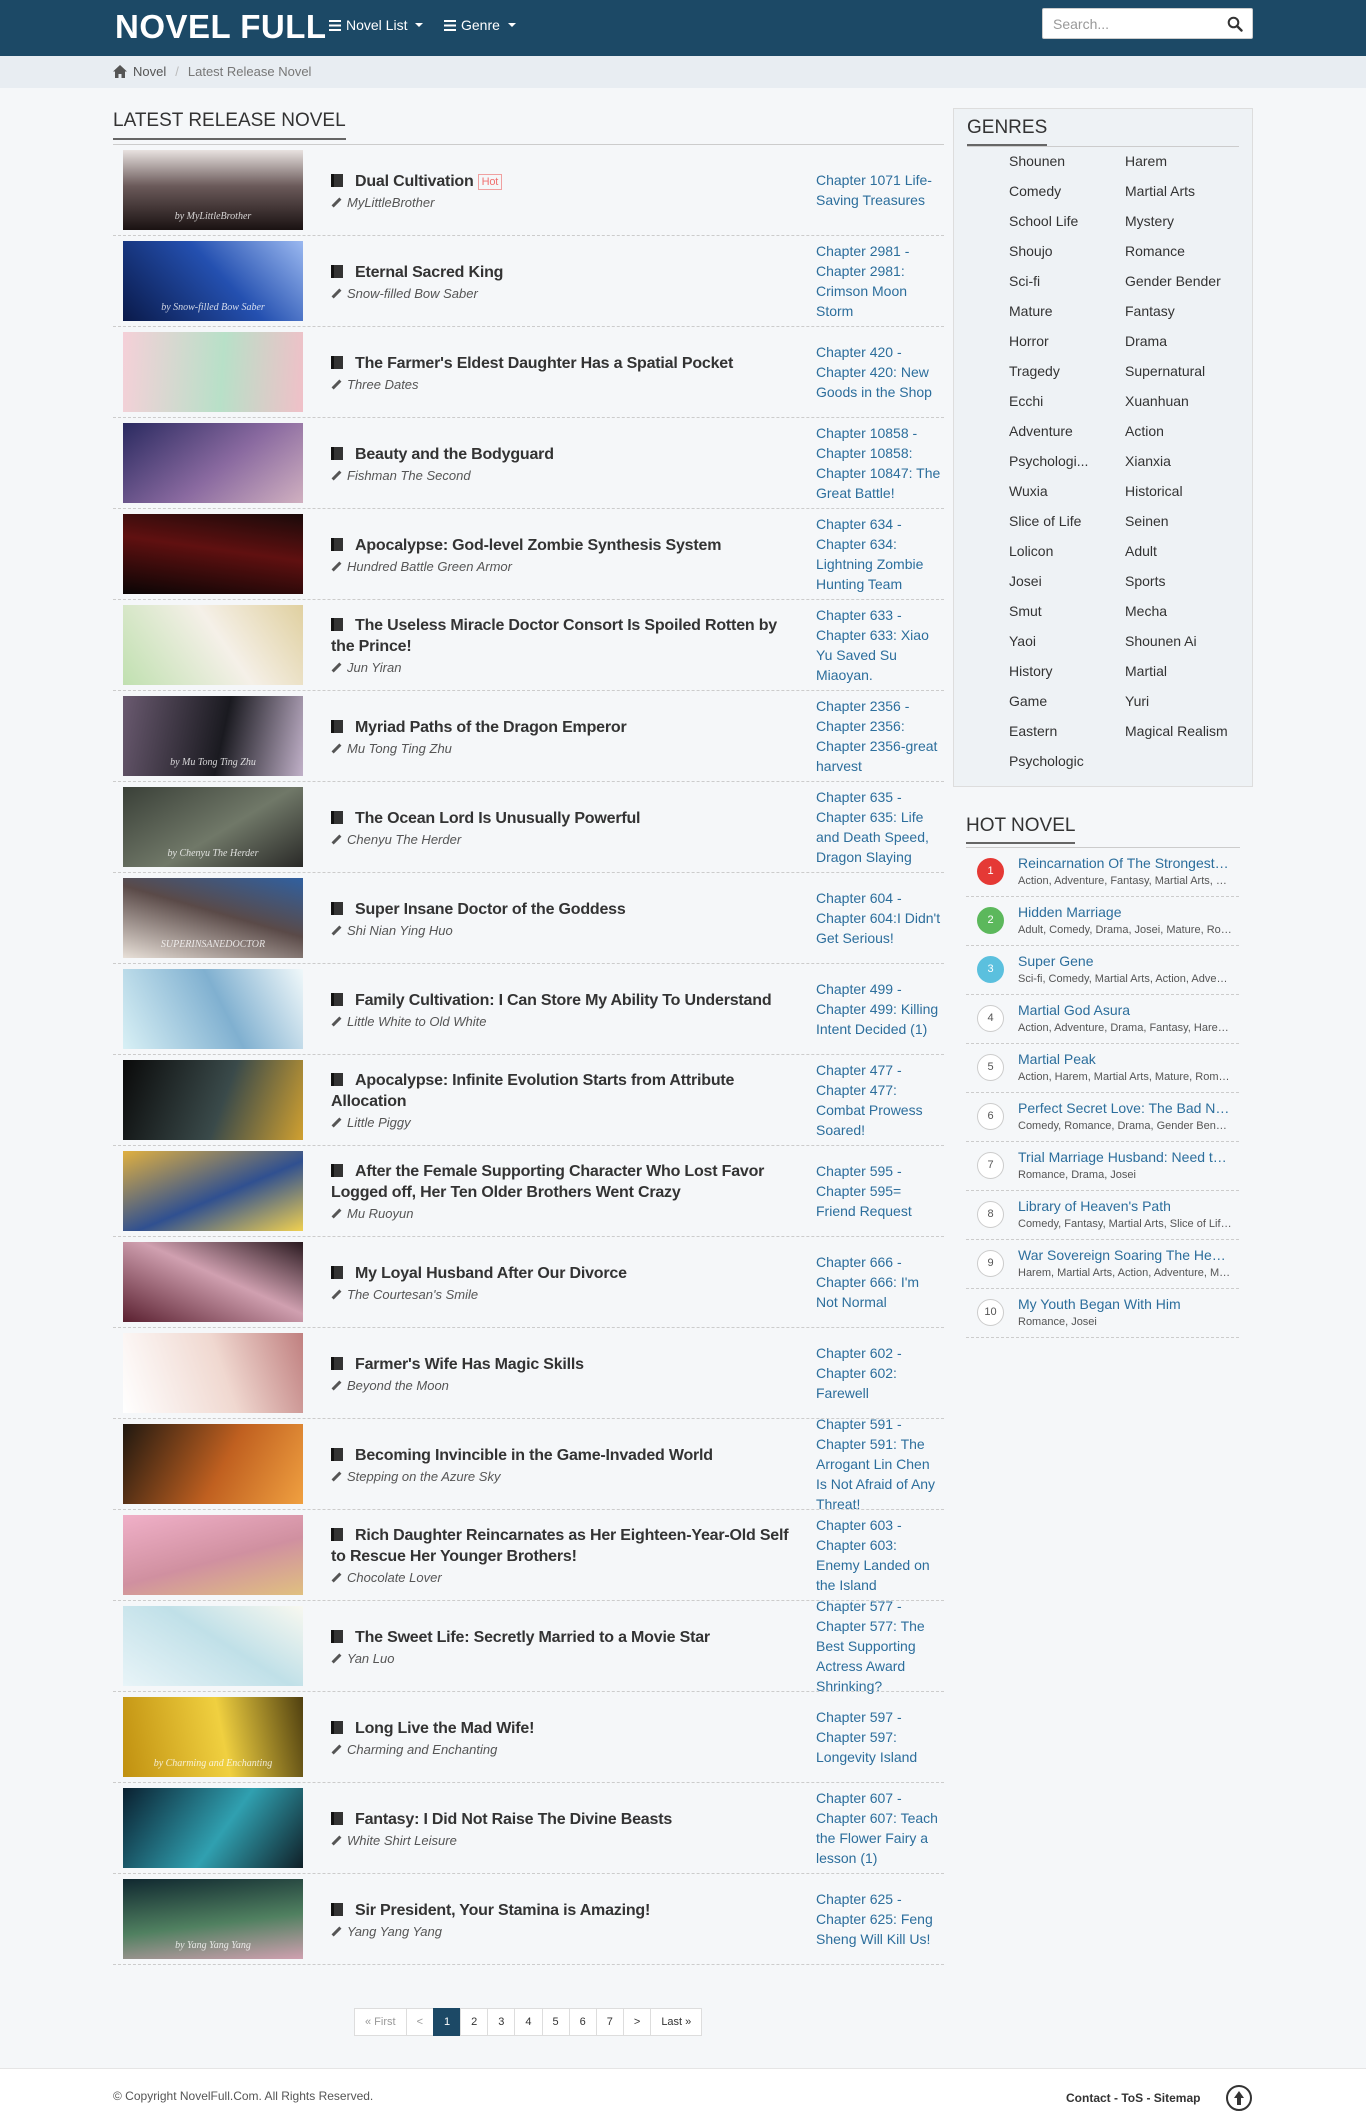  Describe the element at coordinates (139, 71) in the screenshot. I see `breadcrumb-home: Novel` at that location.